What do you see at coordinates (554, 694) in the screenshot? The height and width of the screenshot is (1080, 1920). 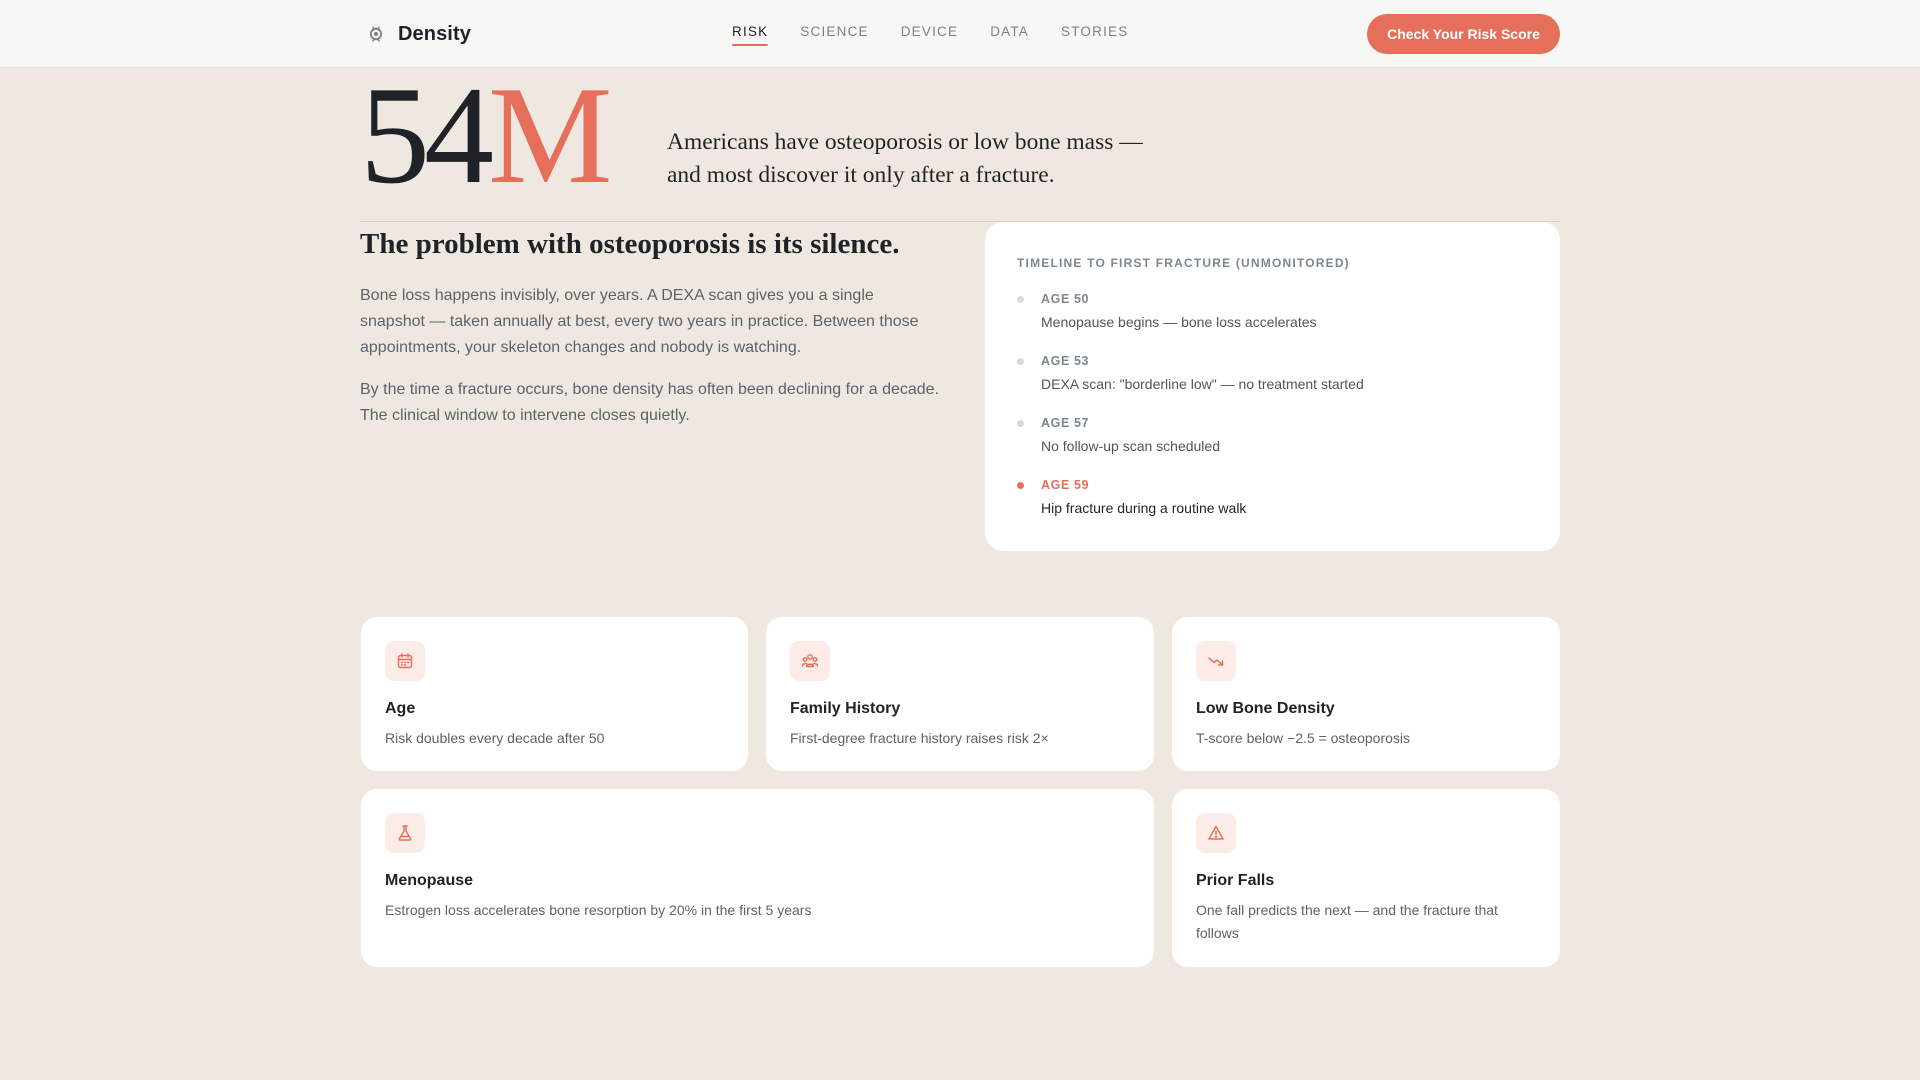 I see `factor-card-age: Age Risk doubles every decade after 50` at bounding box center [554, 694].